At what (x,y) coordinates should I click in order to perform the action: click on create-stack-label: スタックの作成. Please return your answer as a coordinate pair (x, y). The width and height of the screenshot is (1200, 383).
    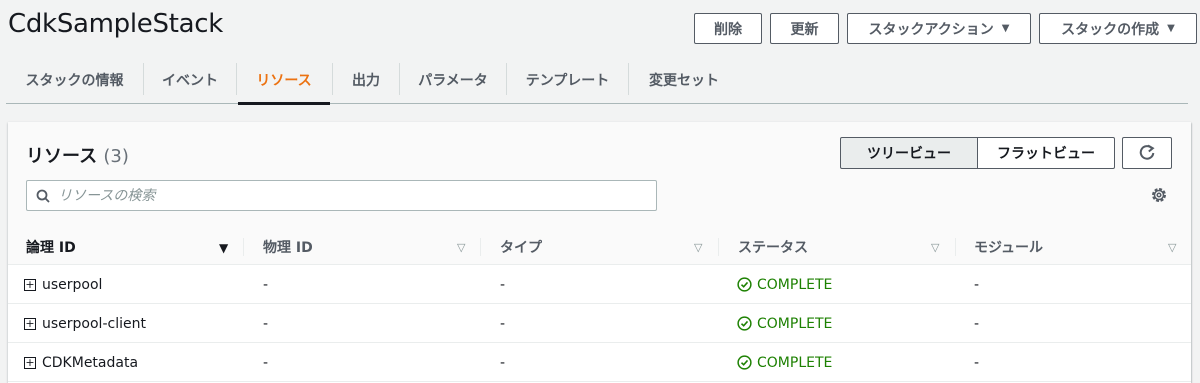
    Looking at the image, I should click on (1110, 29).